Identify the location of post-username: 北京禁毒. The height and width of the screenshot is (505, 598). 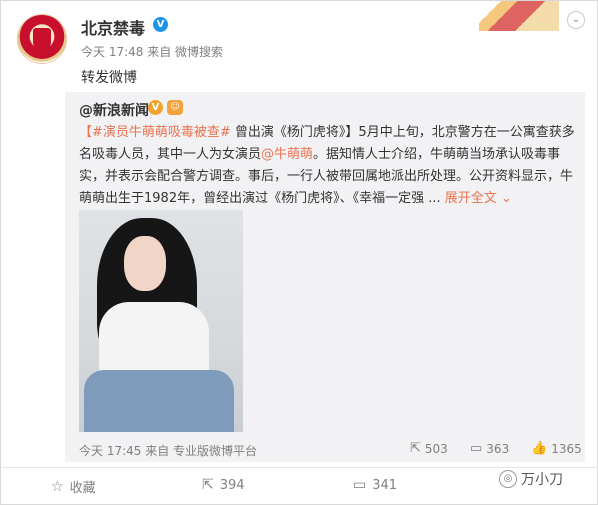
(113, 27).